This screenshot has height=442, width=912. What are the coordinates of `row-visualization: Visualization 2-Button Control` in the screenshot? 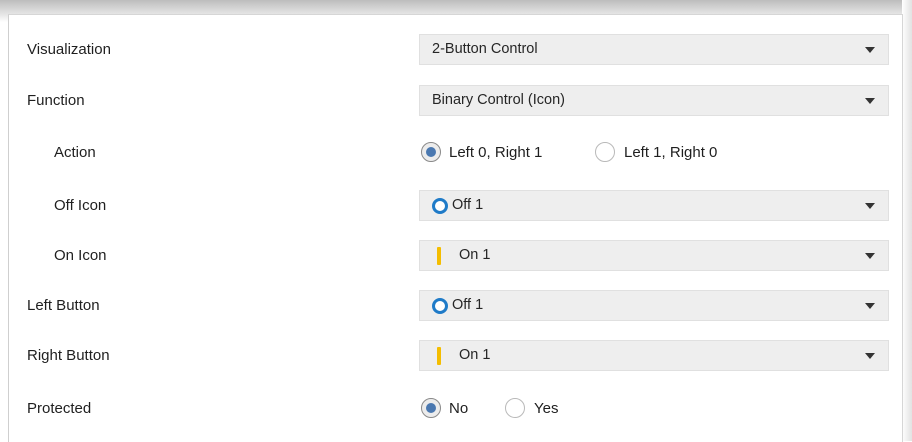 It's located at (455, 50).